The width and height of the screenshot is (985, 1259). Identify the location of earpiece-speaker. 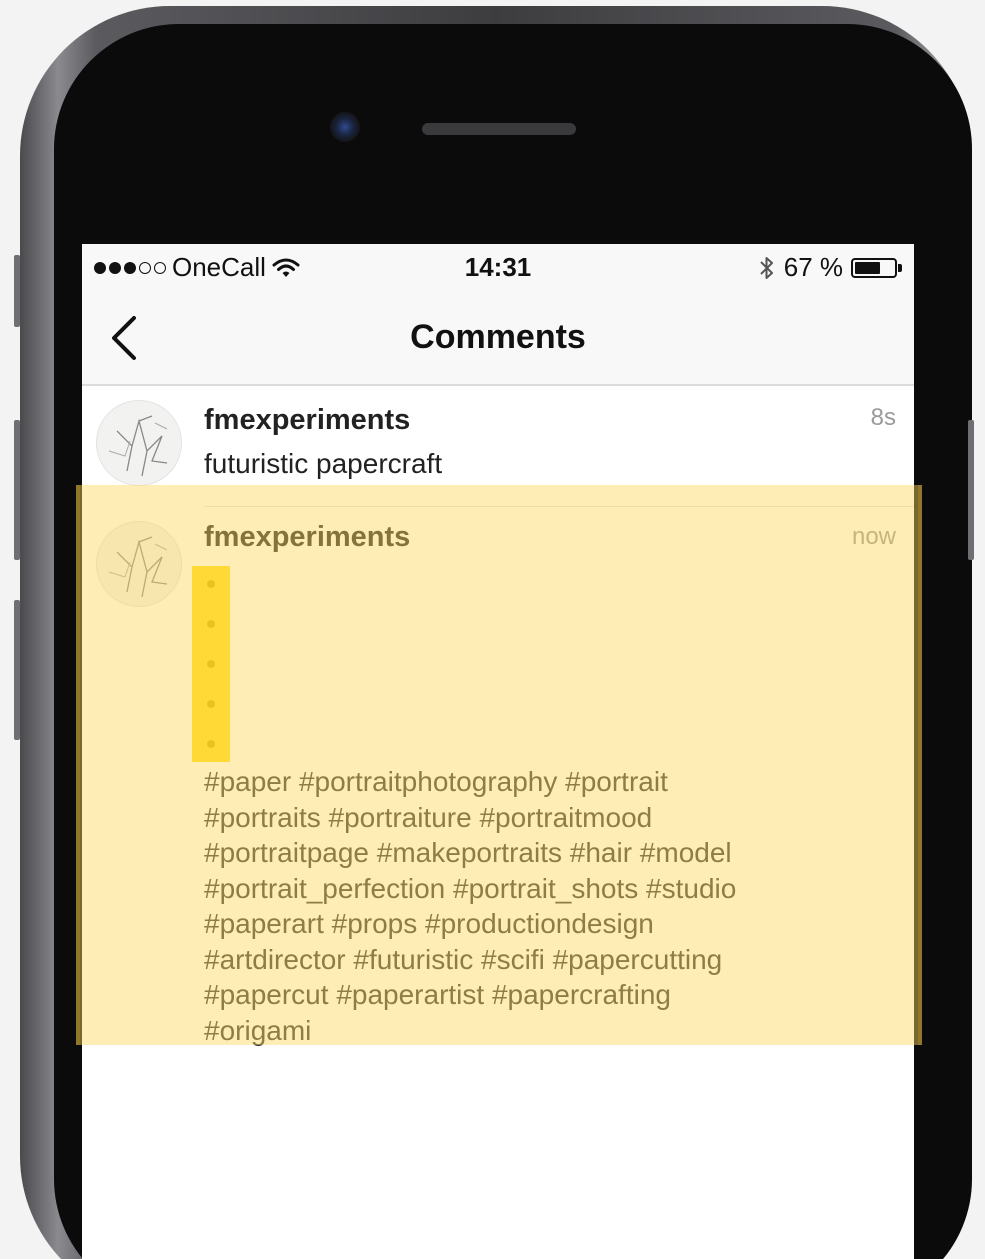
(499, 129).